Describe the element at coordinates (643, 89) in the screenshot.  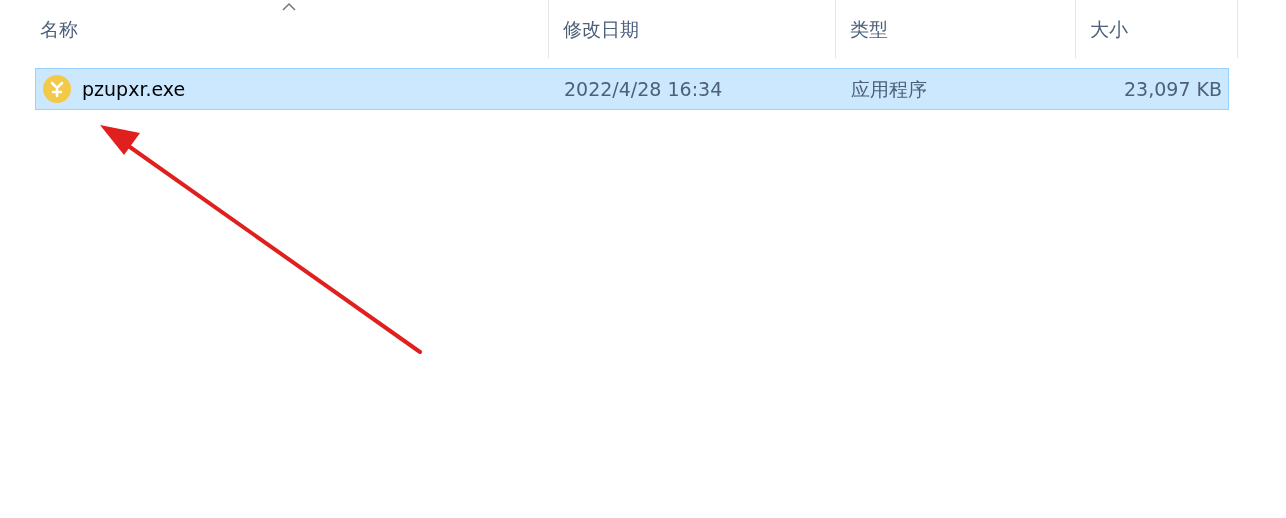
I see `modified-date: 2022/4/28 16:34` at that location.